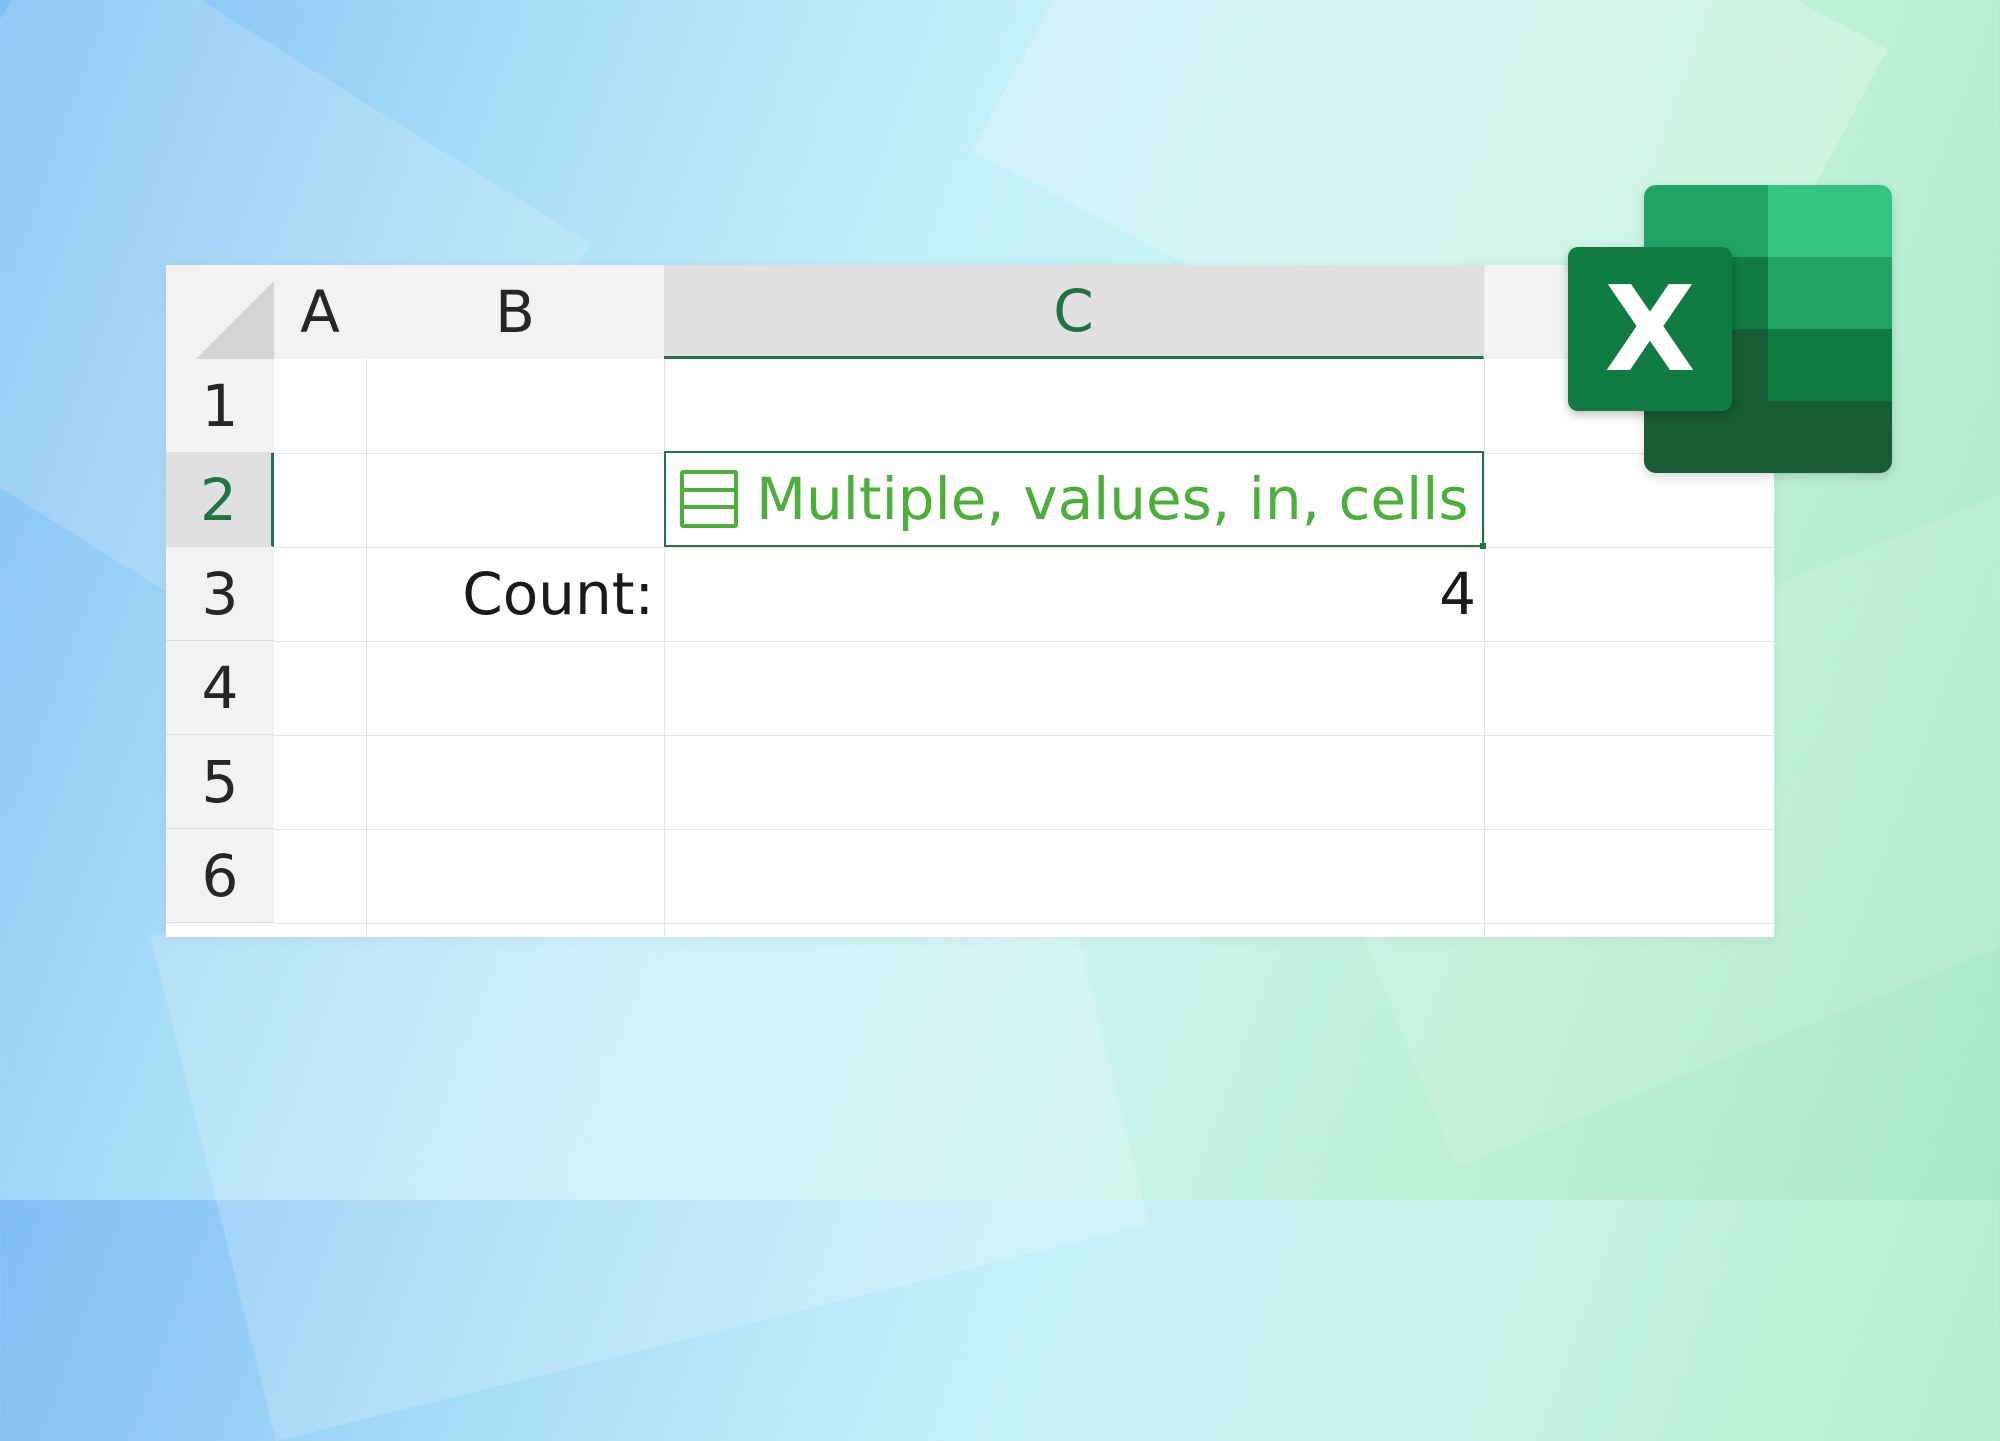 The width and height of the screenshot is (2000, 1441). I want to click on cell-c3: 4, so click(1070, 594).